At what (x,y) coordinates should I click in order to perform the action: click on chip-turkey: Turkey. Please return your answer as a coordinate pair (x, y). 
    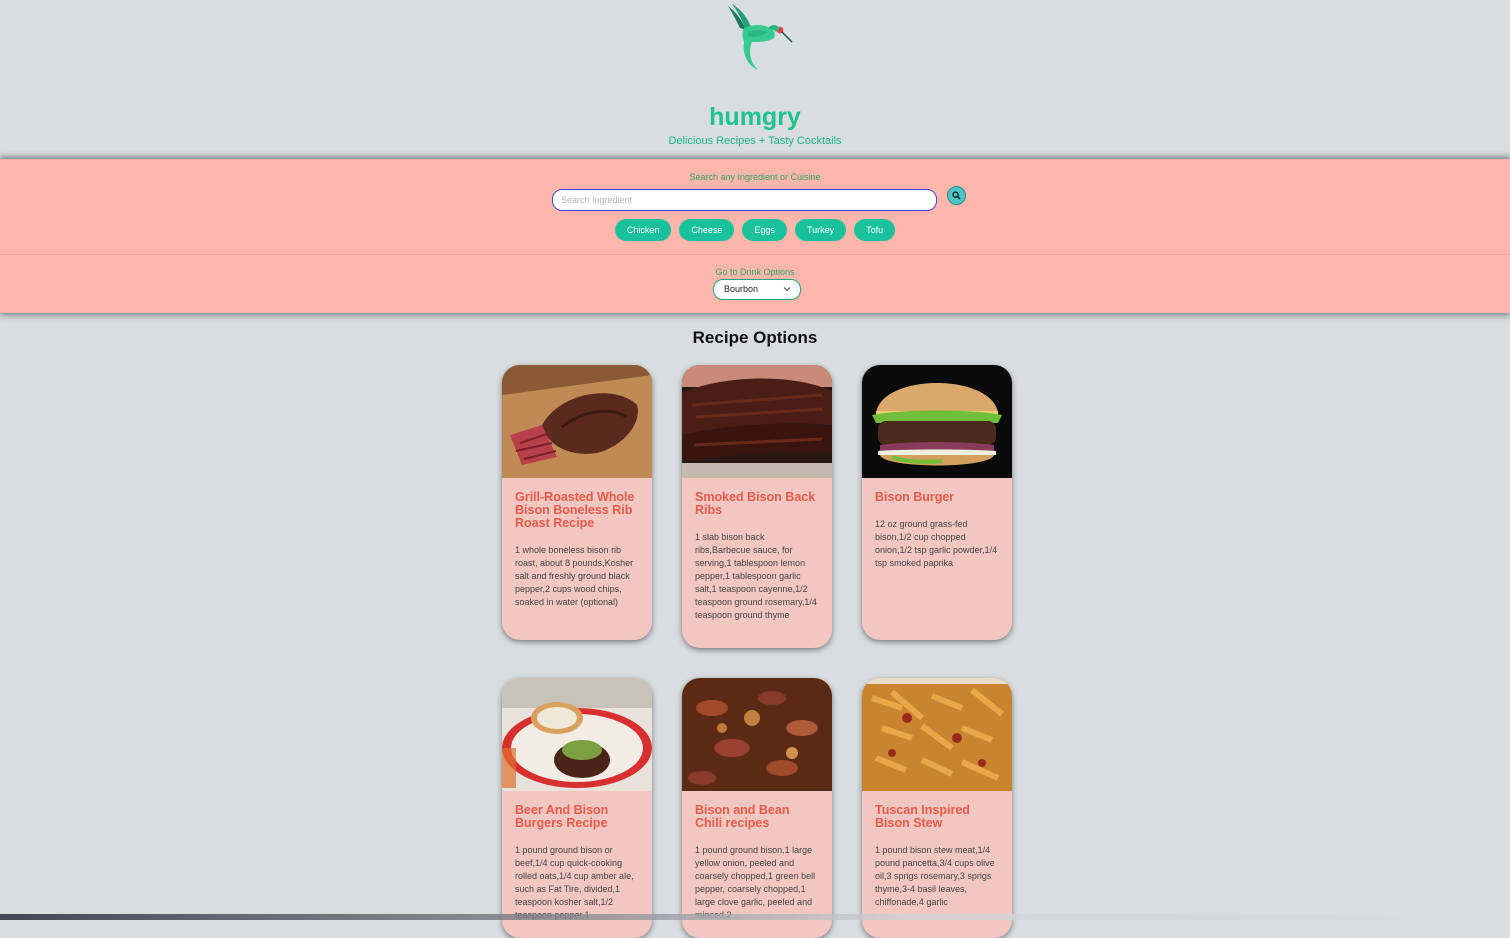
    Looking at the image, I should click on (820, 230).